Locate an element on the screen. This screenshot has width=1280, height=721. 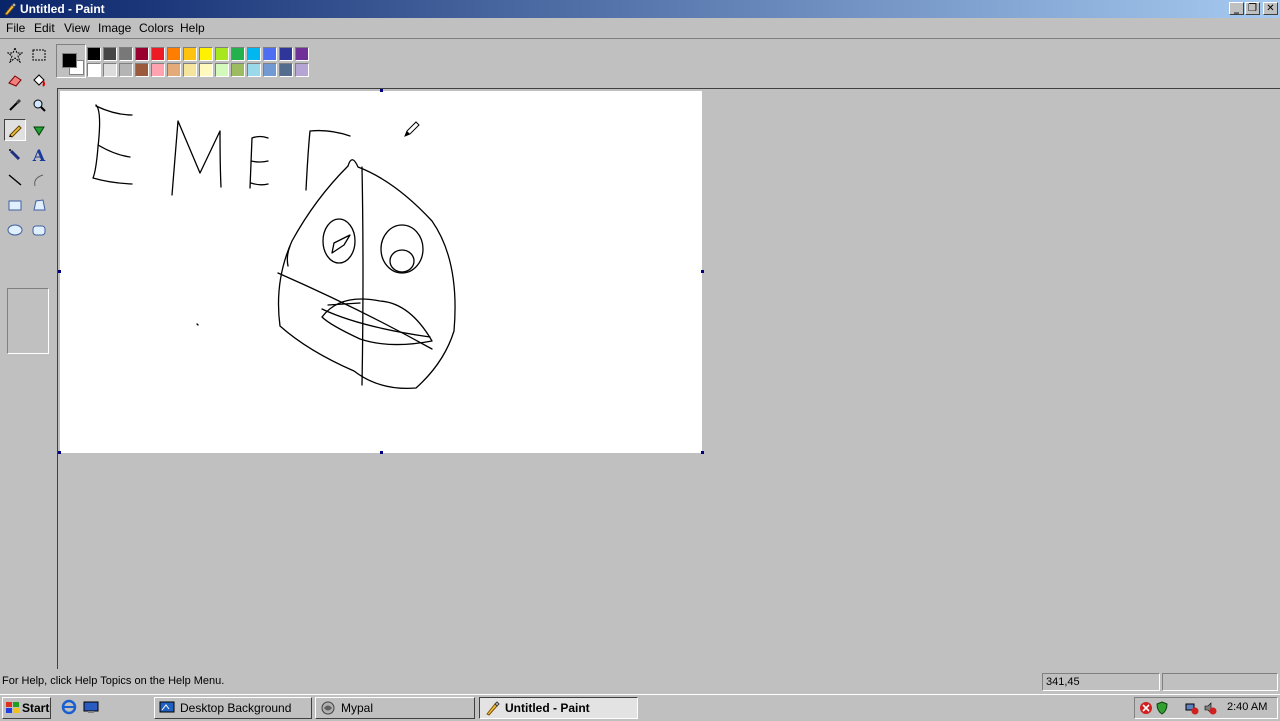
eraser-icon is located at coordinates (15, 81).